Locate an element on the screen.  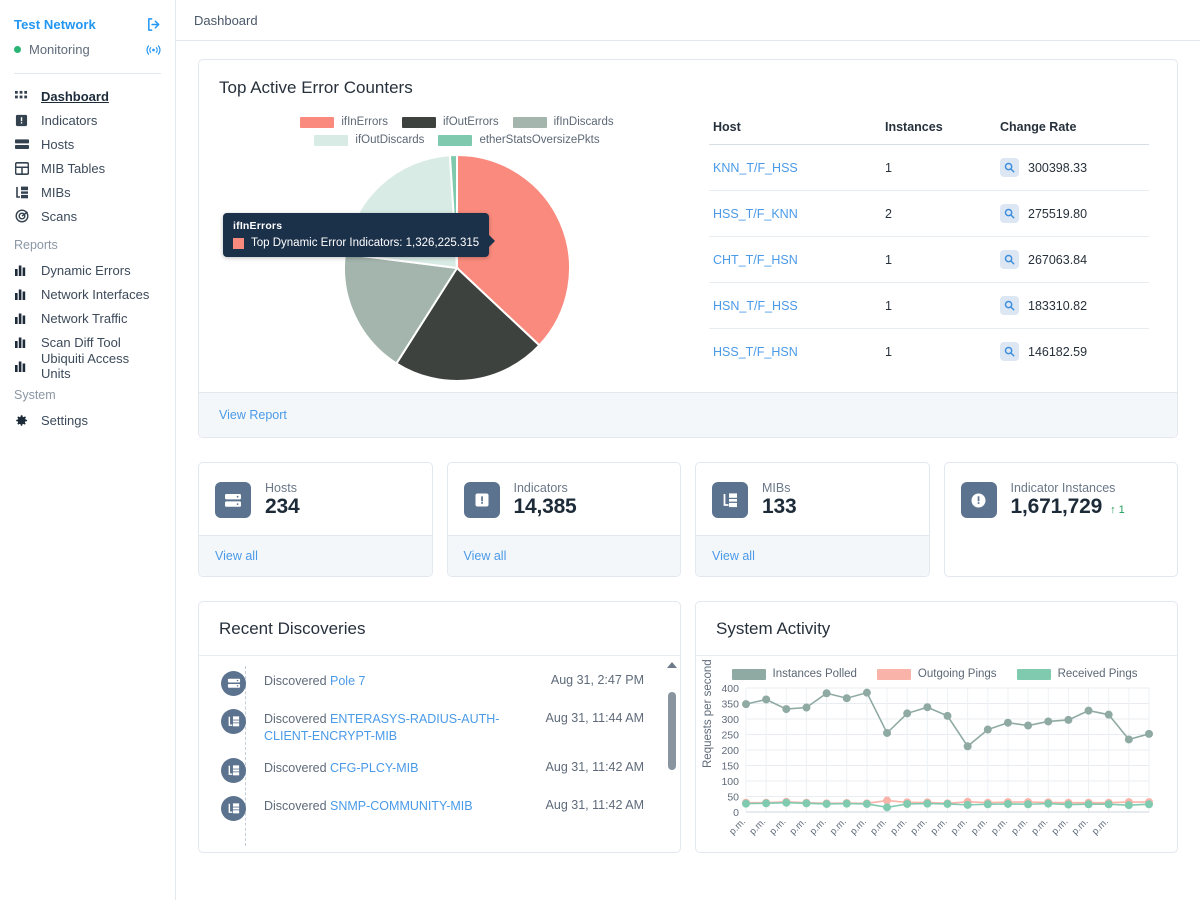
scrollbar is located at coordinates (672, 753).